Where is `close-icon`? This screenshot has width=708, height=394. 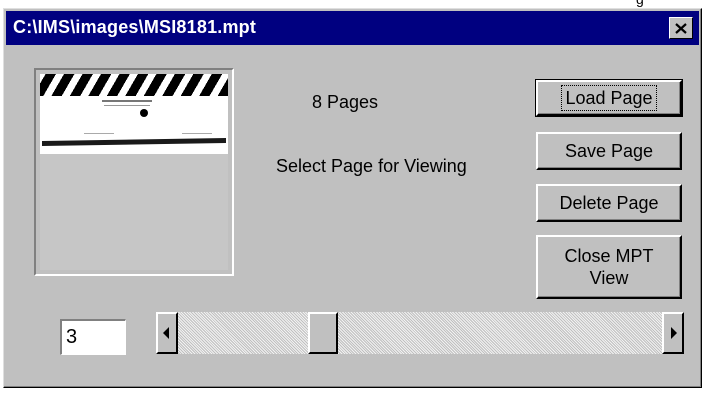 close-icon is located at coordinates (681, 28).